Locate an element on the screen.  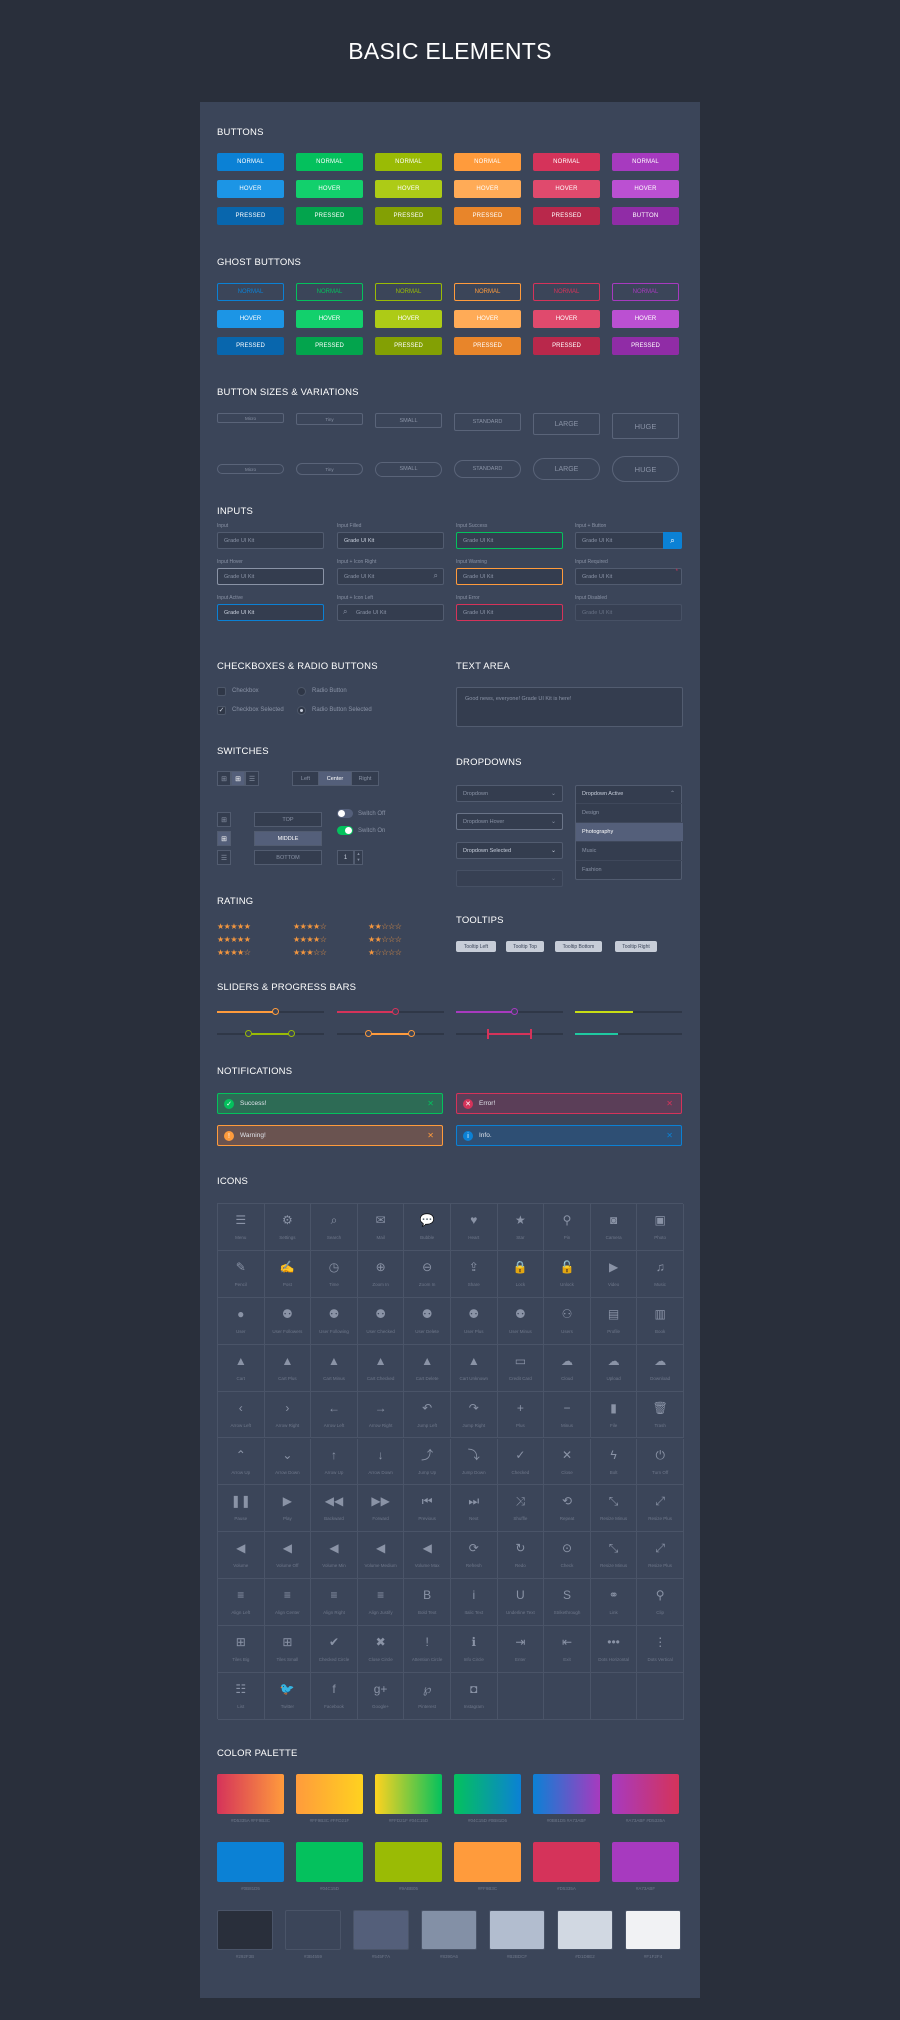
volume-max-icon: ◀ is located at coordinates (427, 1548).